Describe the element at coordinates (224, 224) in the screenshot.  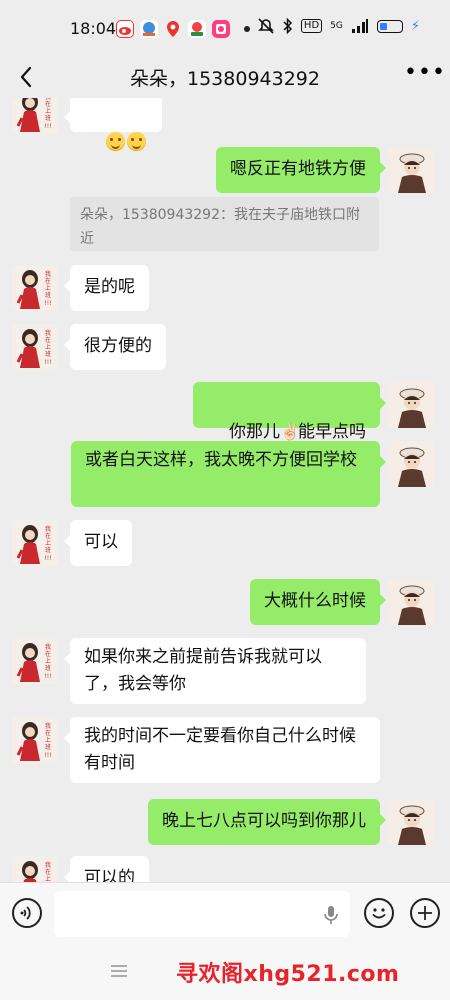
I see `quoted-message: 朵朵，15380943292：我在夫子庙地铁口附近` at that location.